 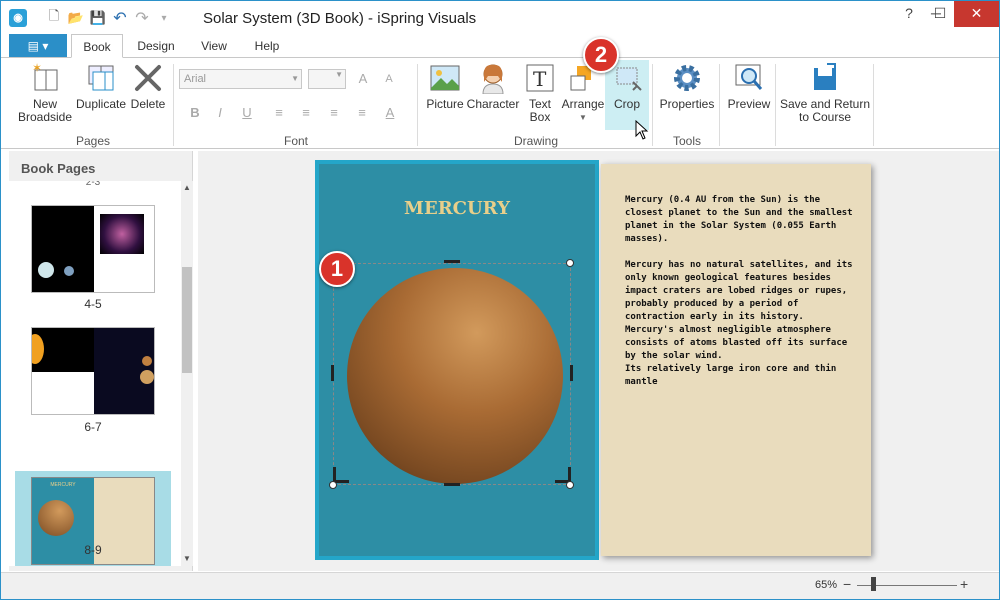 What do you see at coordinates (333, 485) in the screenshot?
I see `resize-handle-bottom-left` at bounding box center [333, 485].